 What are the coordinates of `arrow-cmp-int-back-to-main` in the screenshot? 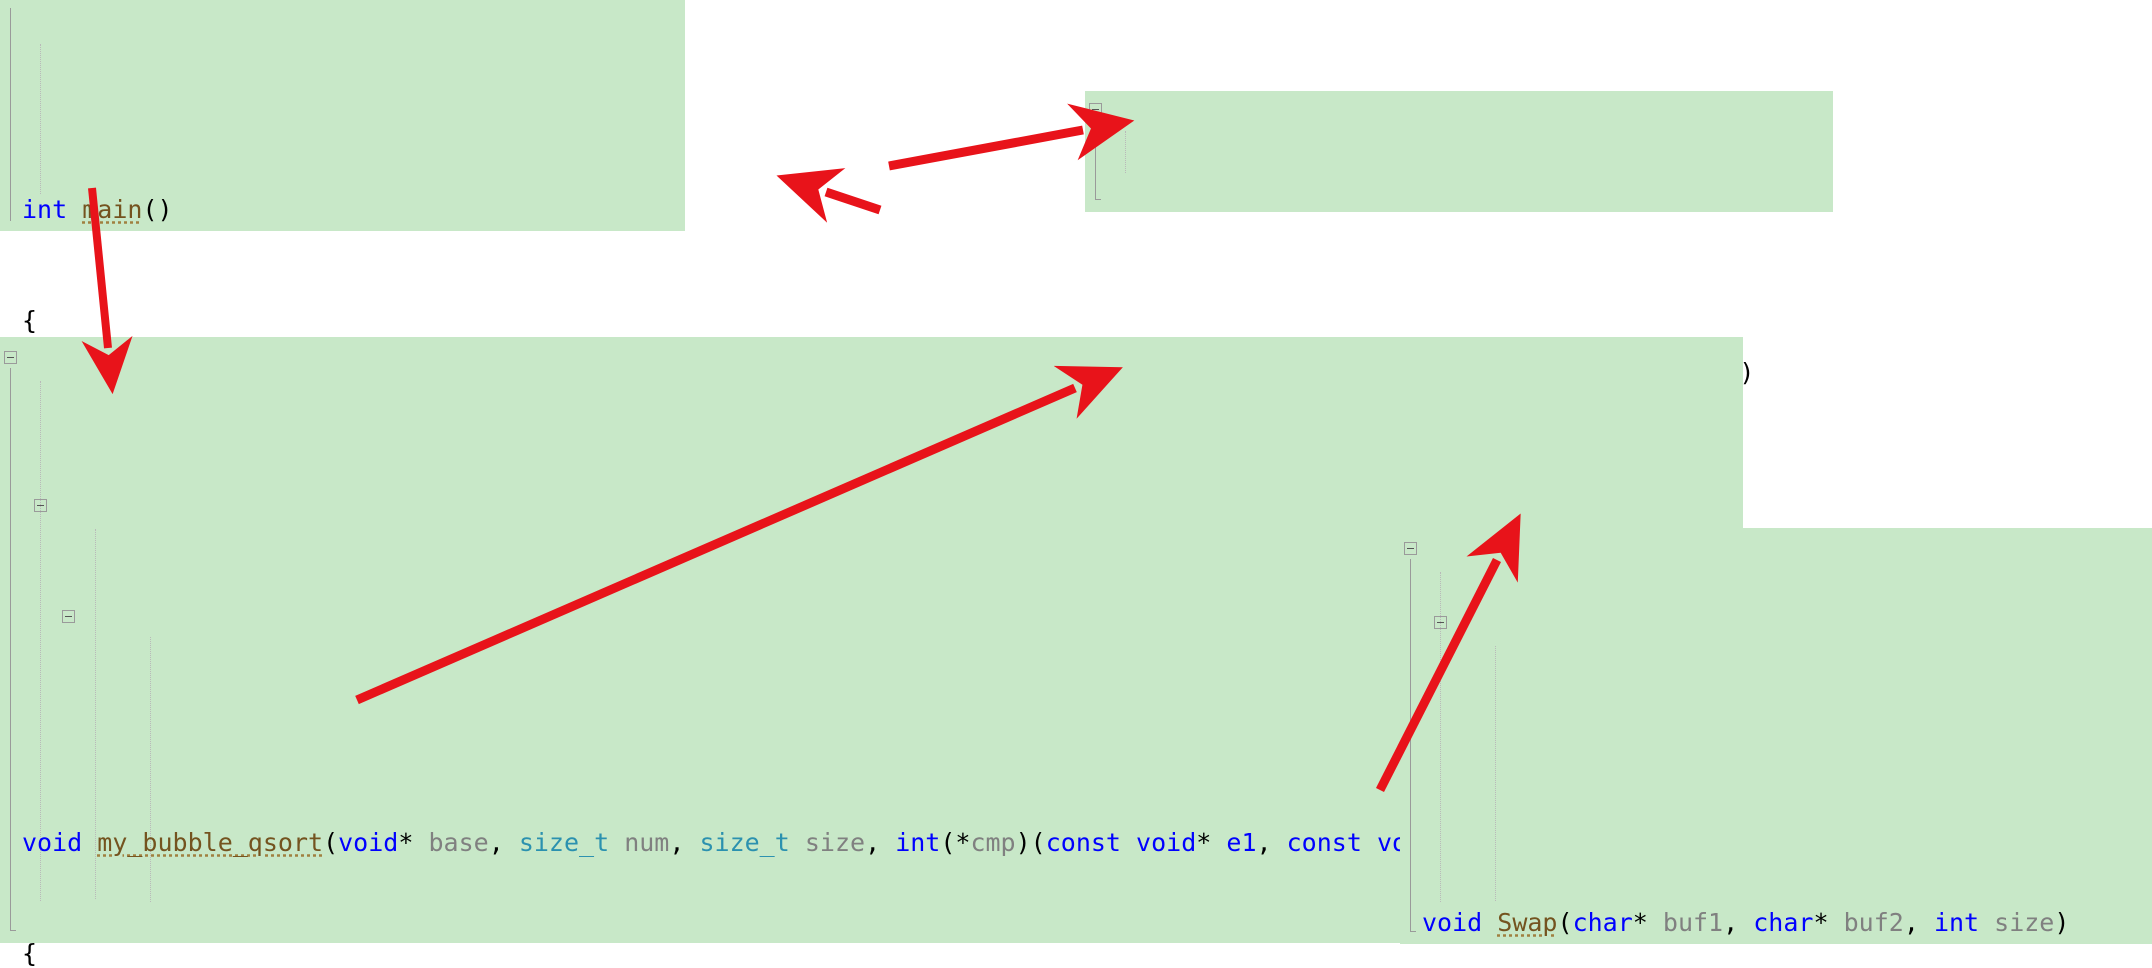 It's located at (829, 195).